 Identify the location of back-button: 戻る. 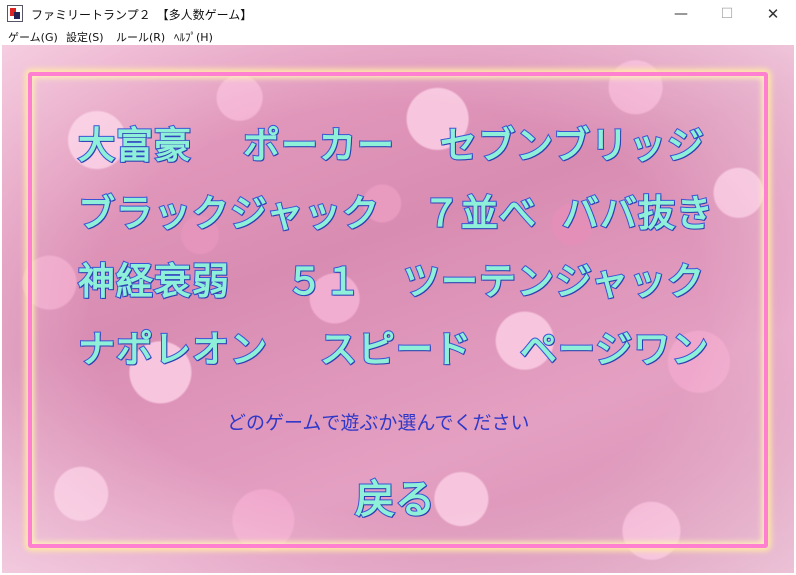
(395, 496).